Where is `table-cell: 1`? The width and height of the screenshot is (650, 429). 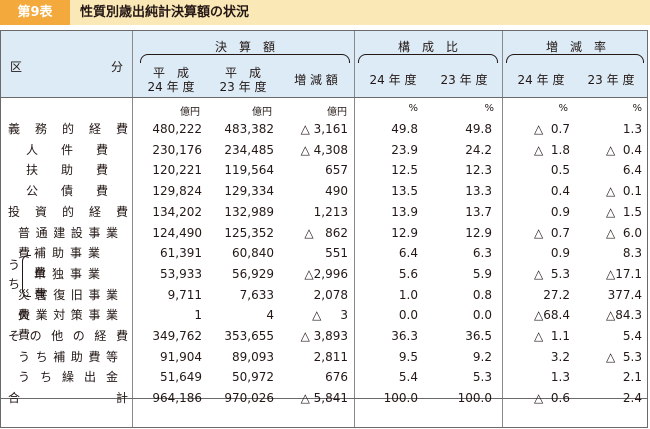
table-cell: 1 is located at coordinates (198, 315).